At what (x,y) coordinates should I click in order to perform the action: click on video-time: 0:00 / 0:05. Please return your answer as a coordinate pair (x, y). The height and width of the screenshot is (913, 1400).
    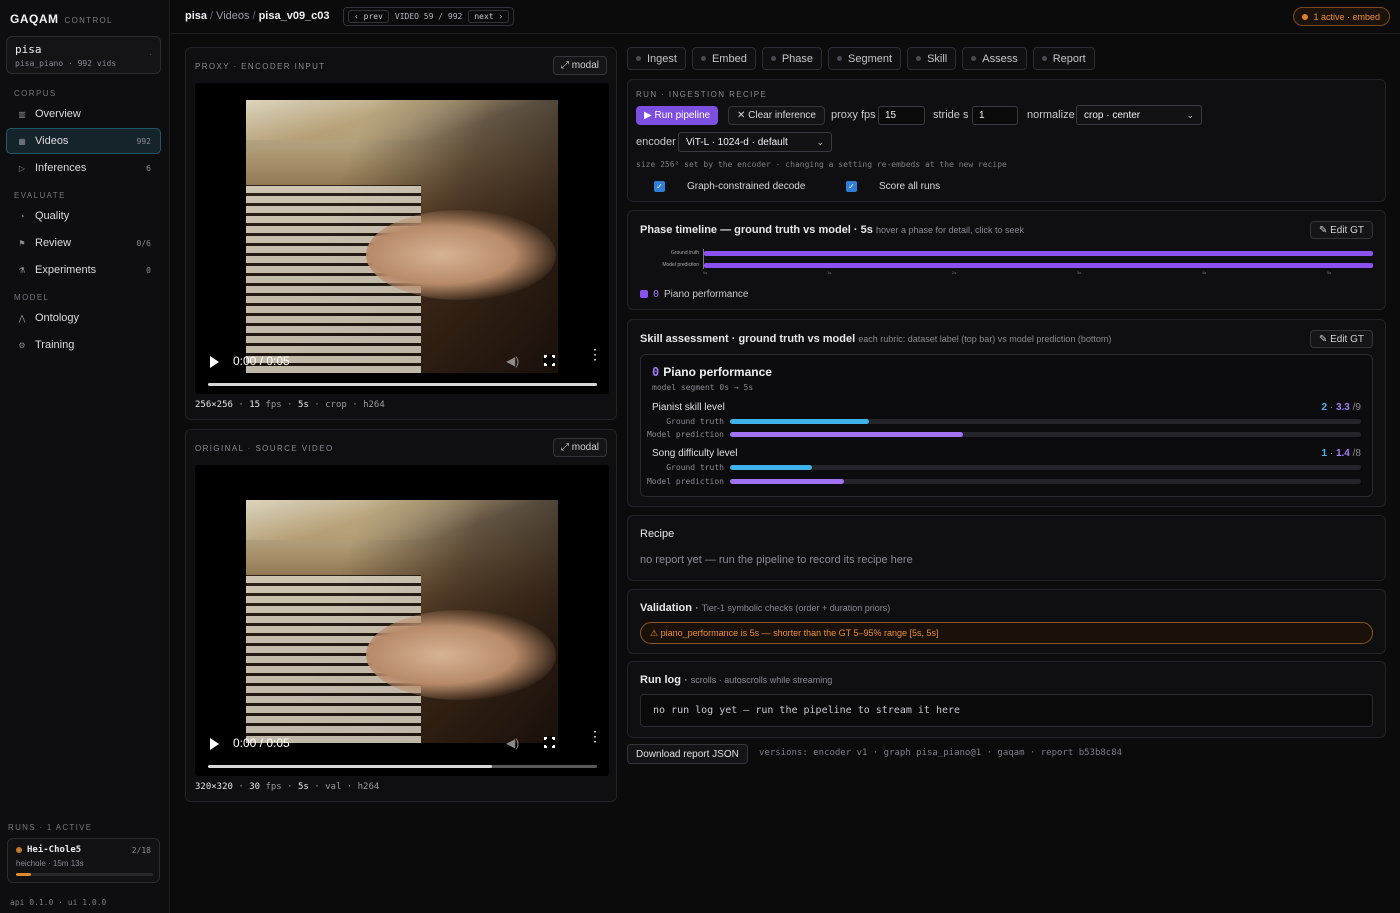
    Looking at the image, I should click on (261, 743).